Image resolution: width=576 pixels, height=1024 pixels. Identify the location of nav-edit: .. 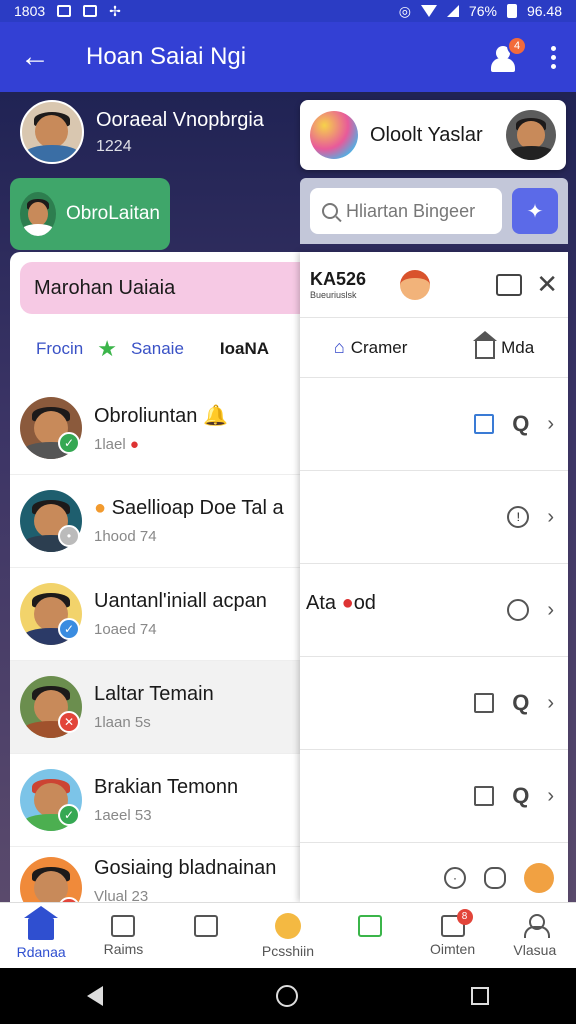
(370, 935).